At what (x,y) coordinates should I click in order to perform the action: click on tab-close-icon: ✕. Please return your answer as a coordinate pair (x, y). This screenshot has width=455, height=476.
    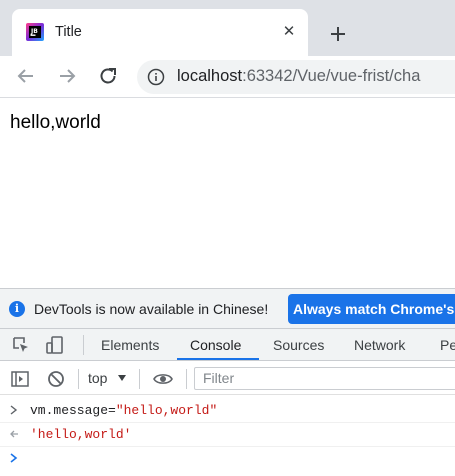
    Looking at the image, I should click on (289, 32).